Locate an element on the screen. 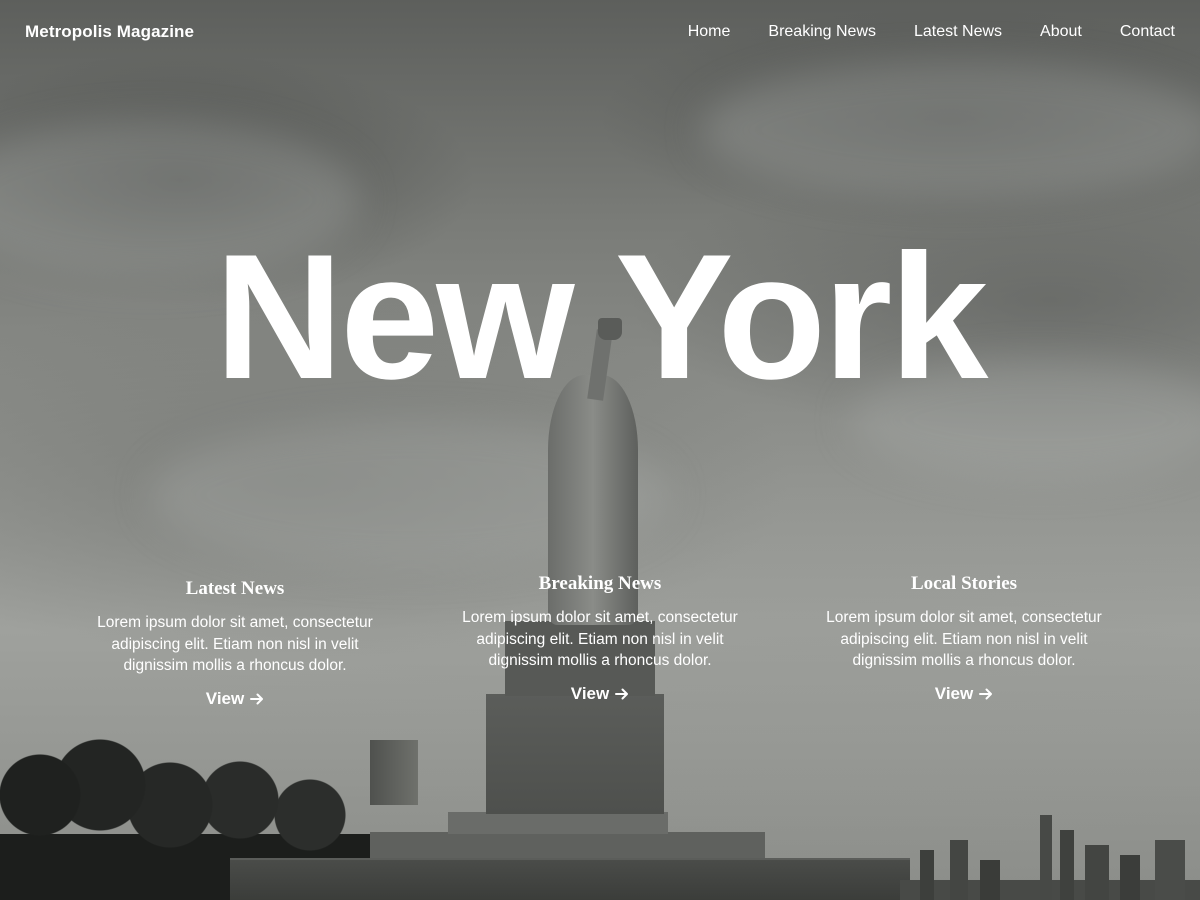 The width and height of the screenshot is (1200, 900). nav-item-breaking-news: Breaking News is located at coordinates (822, 32).